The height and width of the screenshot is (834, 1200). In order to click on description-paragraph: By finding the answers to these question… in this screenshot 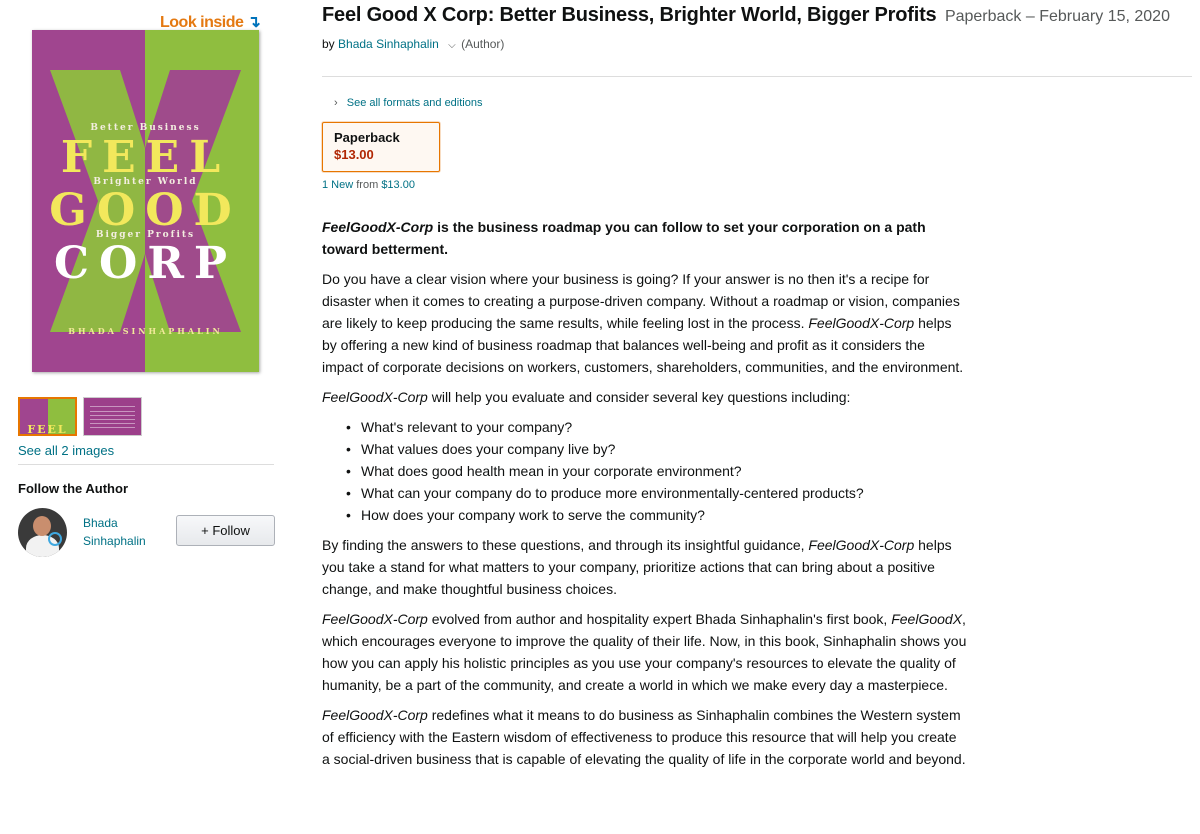, I will do `click(637, 567)`.